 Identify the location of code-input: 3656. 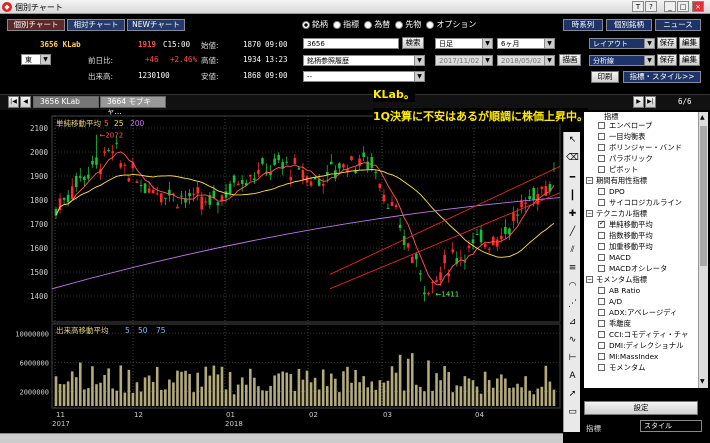
(351, 43).